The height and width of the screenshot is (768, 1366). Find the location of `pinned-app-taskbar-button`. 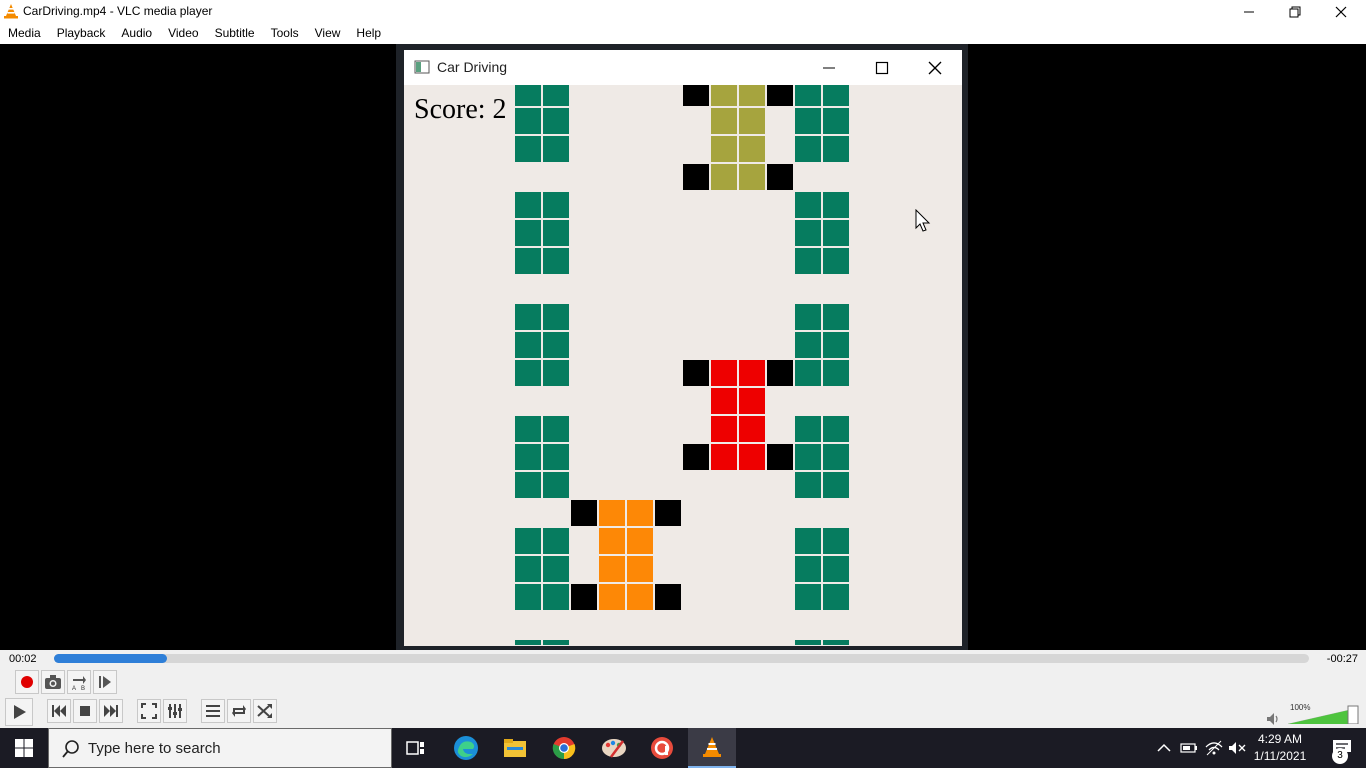

pinned-app-taskbar-button is located at coordinates (662, 748).